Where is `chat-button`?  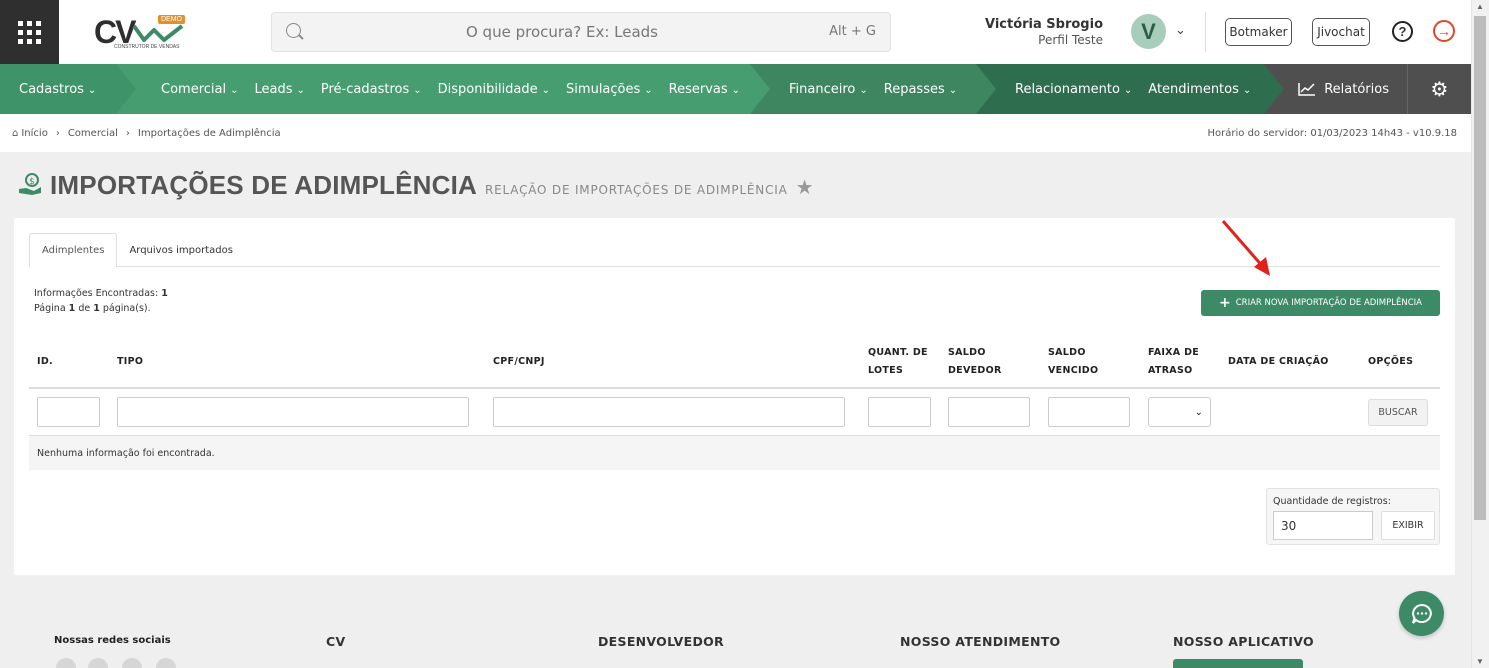 chat-button is located at coordinates (1421, 613).